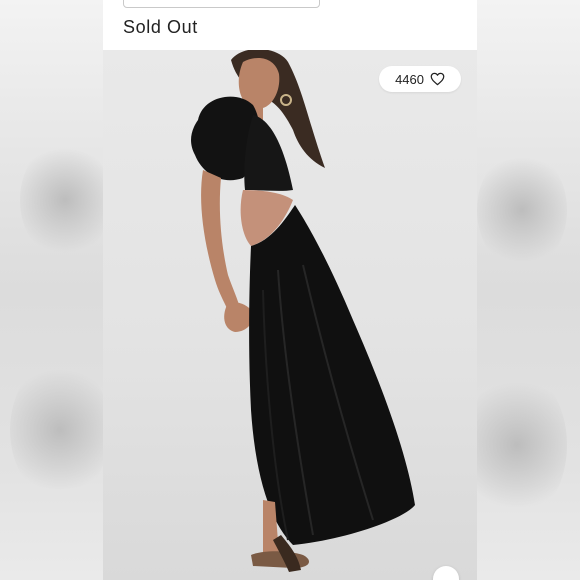 The height and width of the screenshot is (580, 580). I want to click on heart-outline-icon, so click(437, 79).